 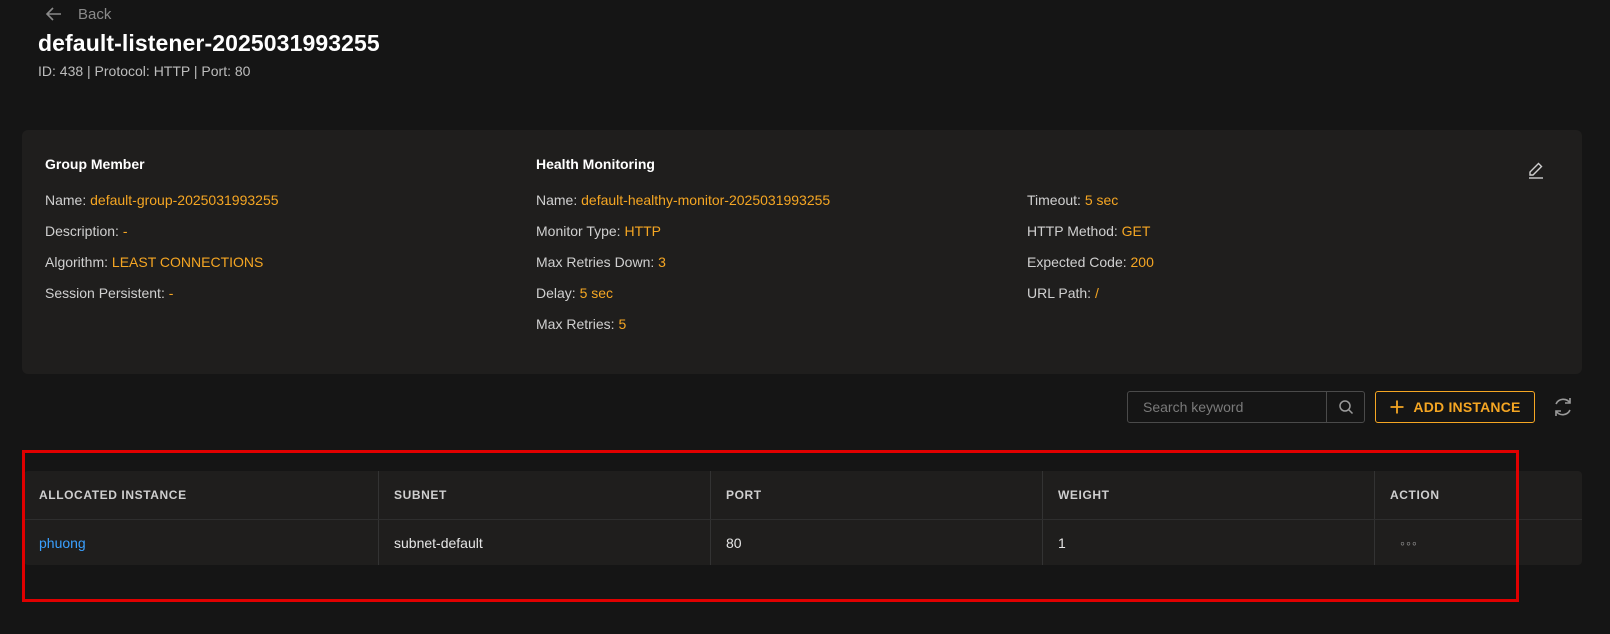 I want to click on row-label: Max Retries:, so click(x=575, y=324).